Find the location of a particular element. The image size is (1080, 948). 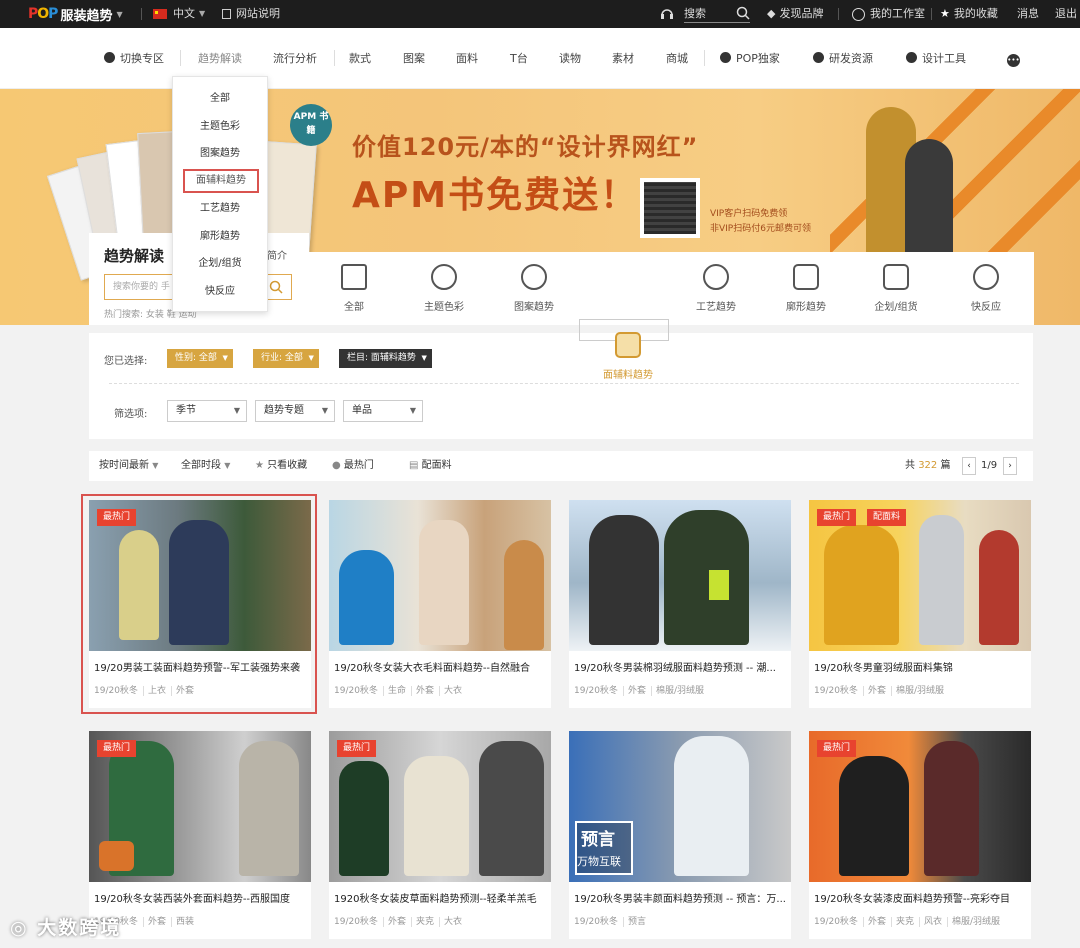

dropdown-item-theme-color: 主题色彩 is located at coordinates (220, 127).